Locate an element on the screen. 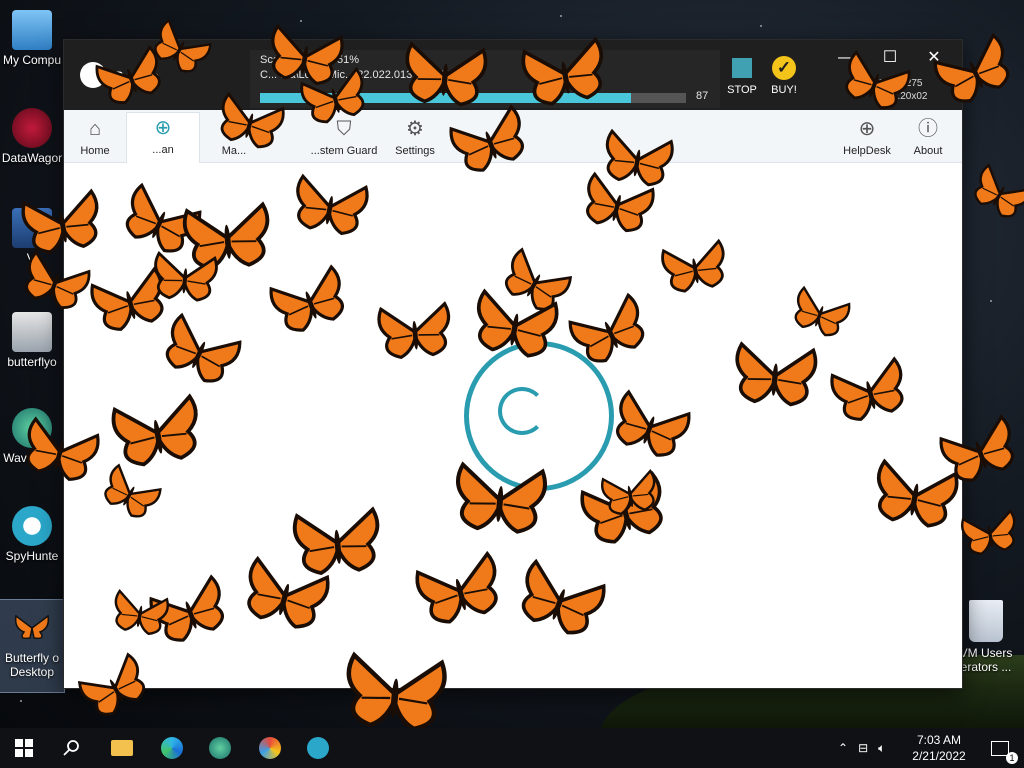 This screenshot has height=768, width=1024. desktop-icon-label: SpyHunte is located at coordinates (32, 556).